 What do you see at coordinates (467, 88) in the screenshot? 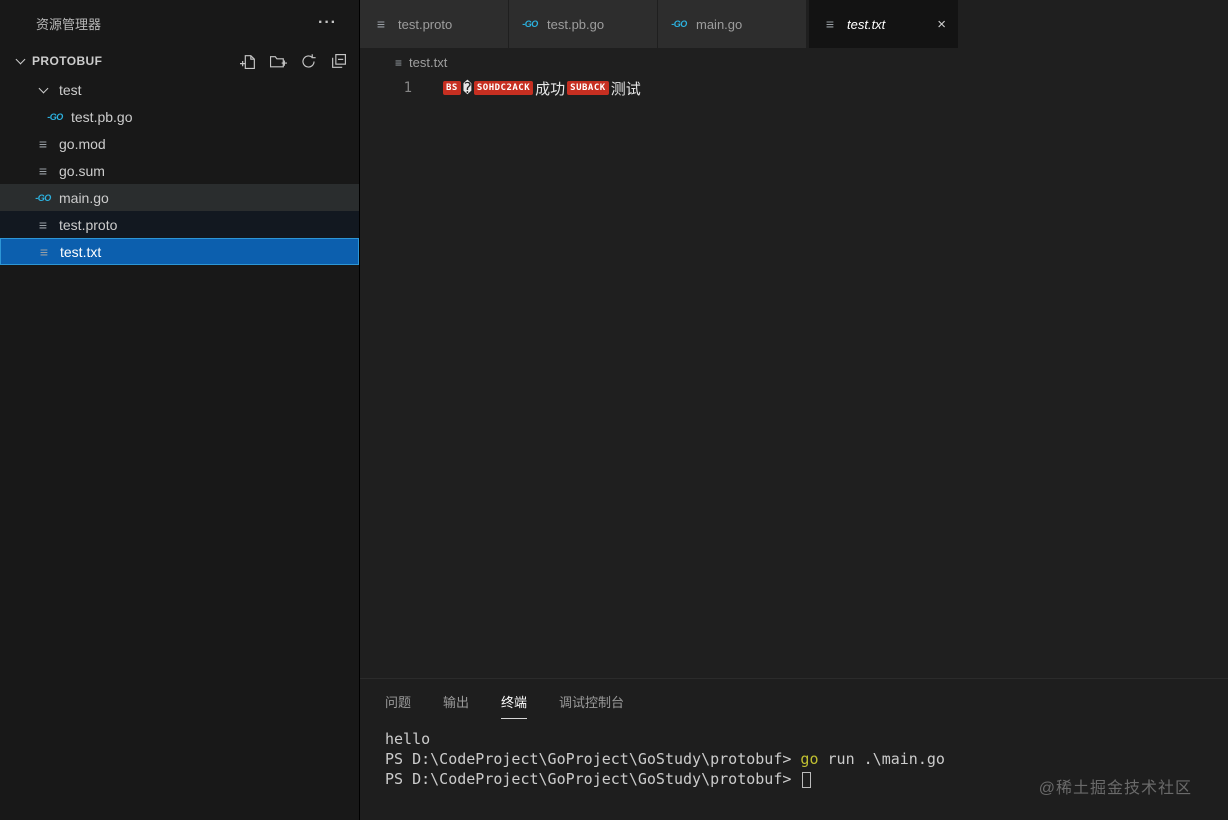
I see `code-text: �` at bounding box center [467, 88].